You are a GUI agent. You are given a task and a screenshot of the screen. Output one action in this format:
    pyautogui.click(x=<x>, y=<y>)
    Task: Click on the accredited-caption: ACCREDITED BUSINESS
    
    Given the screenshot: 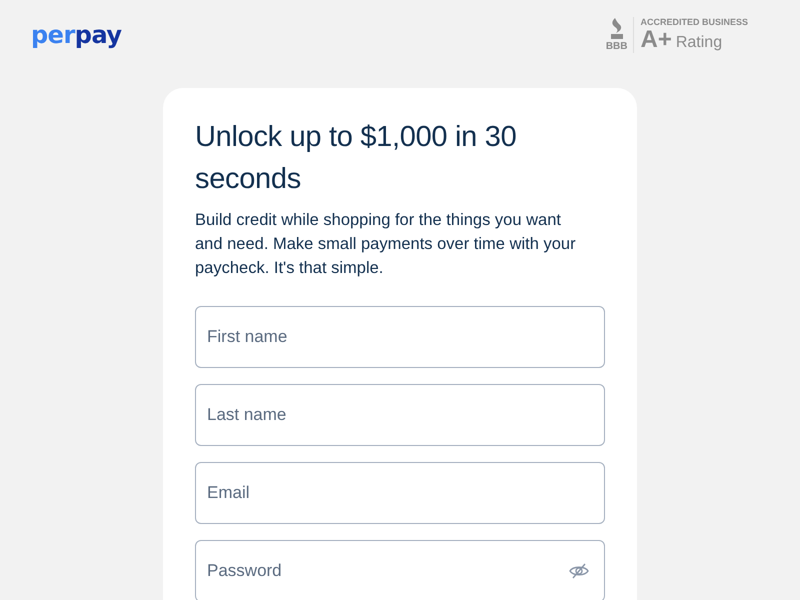 What is the action you would take?
    pyautogui.click(x=694, y=22)
    